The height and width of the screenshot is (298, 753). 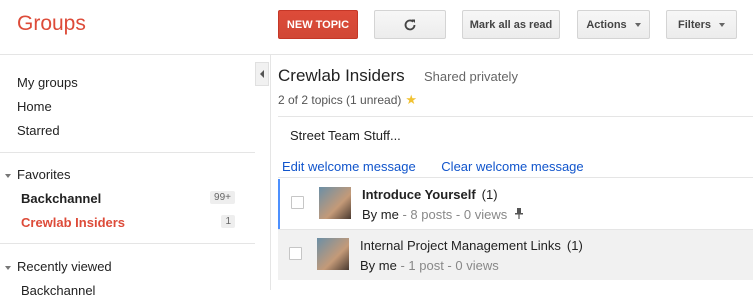 I want to click on actions-label: Actions, so click(x=606, y=24).